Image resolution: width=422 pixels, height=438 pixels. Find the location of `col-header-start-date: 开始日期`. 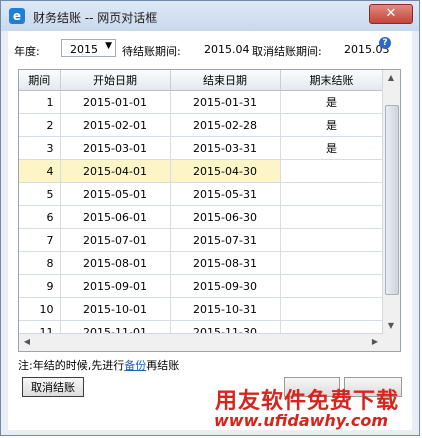

col-header-start-date: 开始日期 is located at coordinates (115, 80).